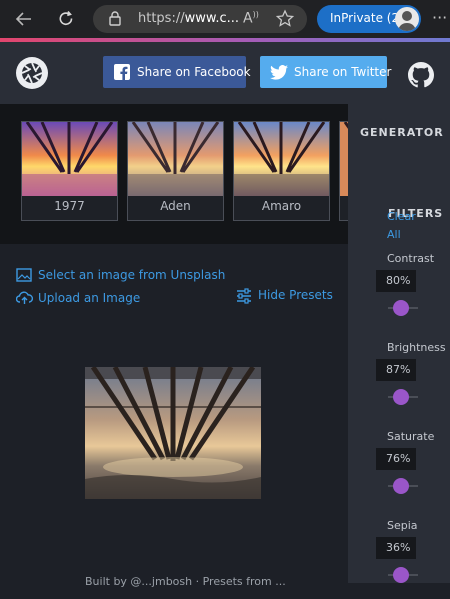 The image size is (450, 599). I want to click on cloud-upload-icon, so click(24, 297).